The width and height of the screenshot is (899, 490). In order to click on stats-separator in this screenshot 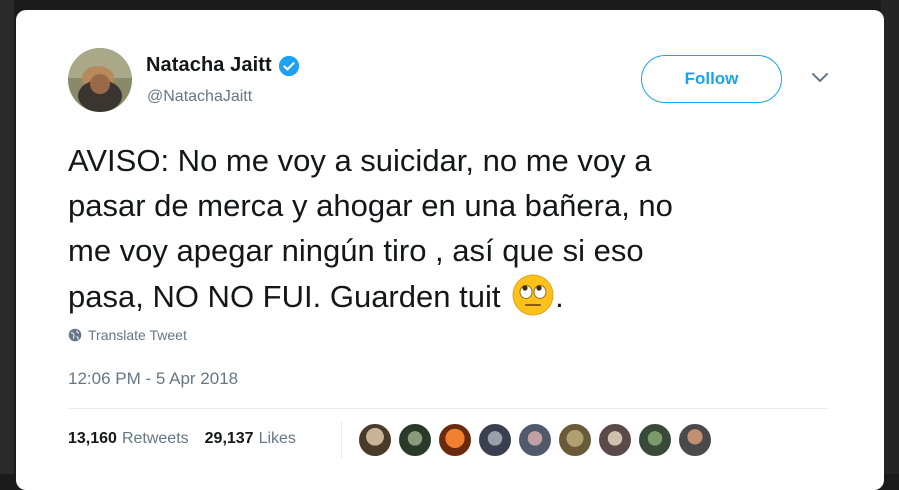, I will do `click(341, 440)`.